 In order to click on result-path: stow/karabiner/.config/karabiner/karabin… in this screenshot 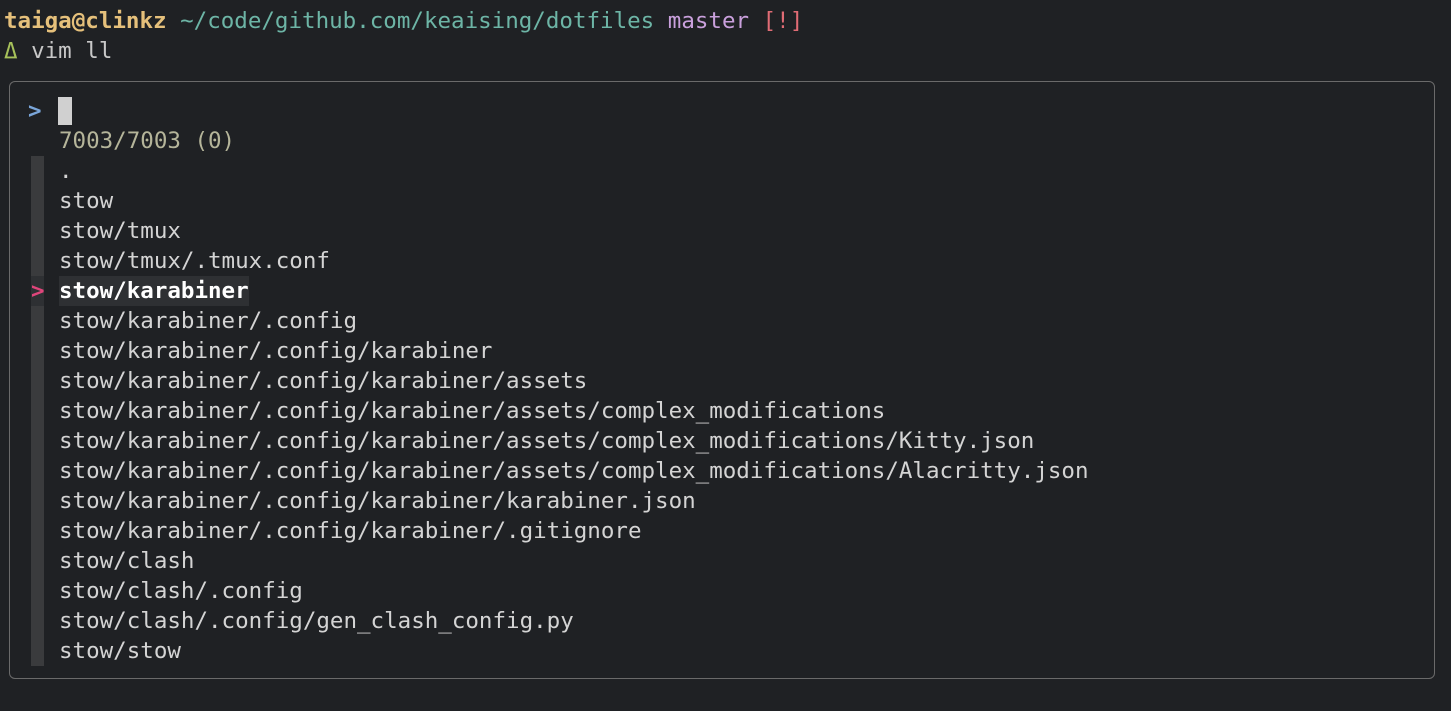, I will do `click(377, 501)`.